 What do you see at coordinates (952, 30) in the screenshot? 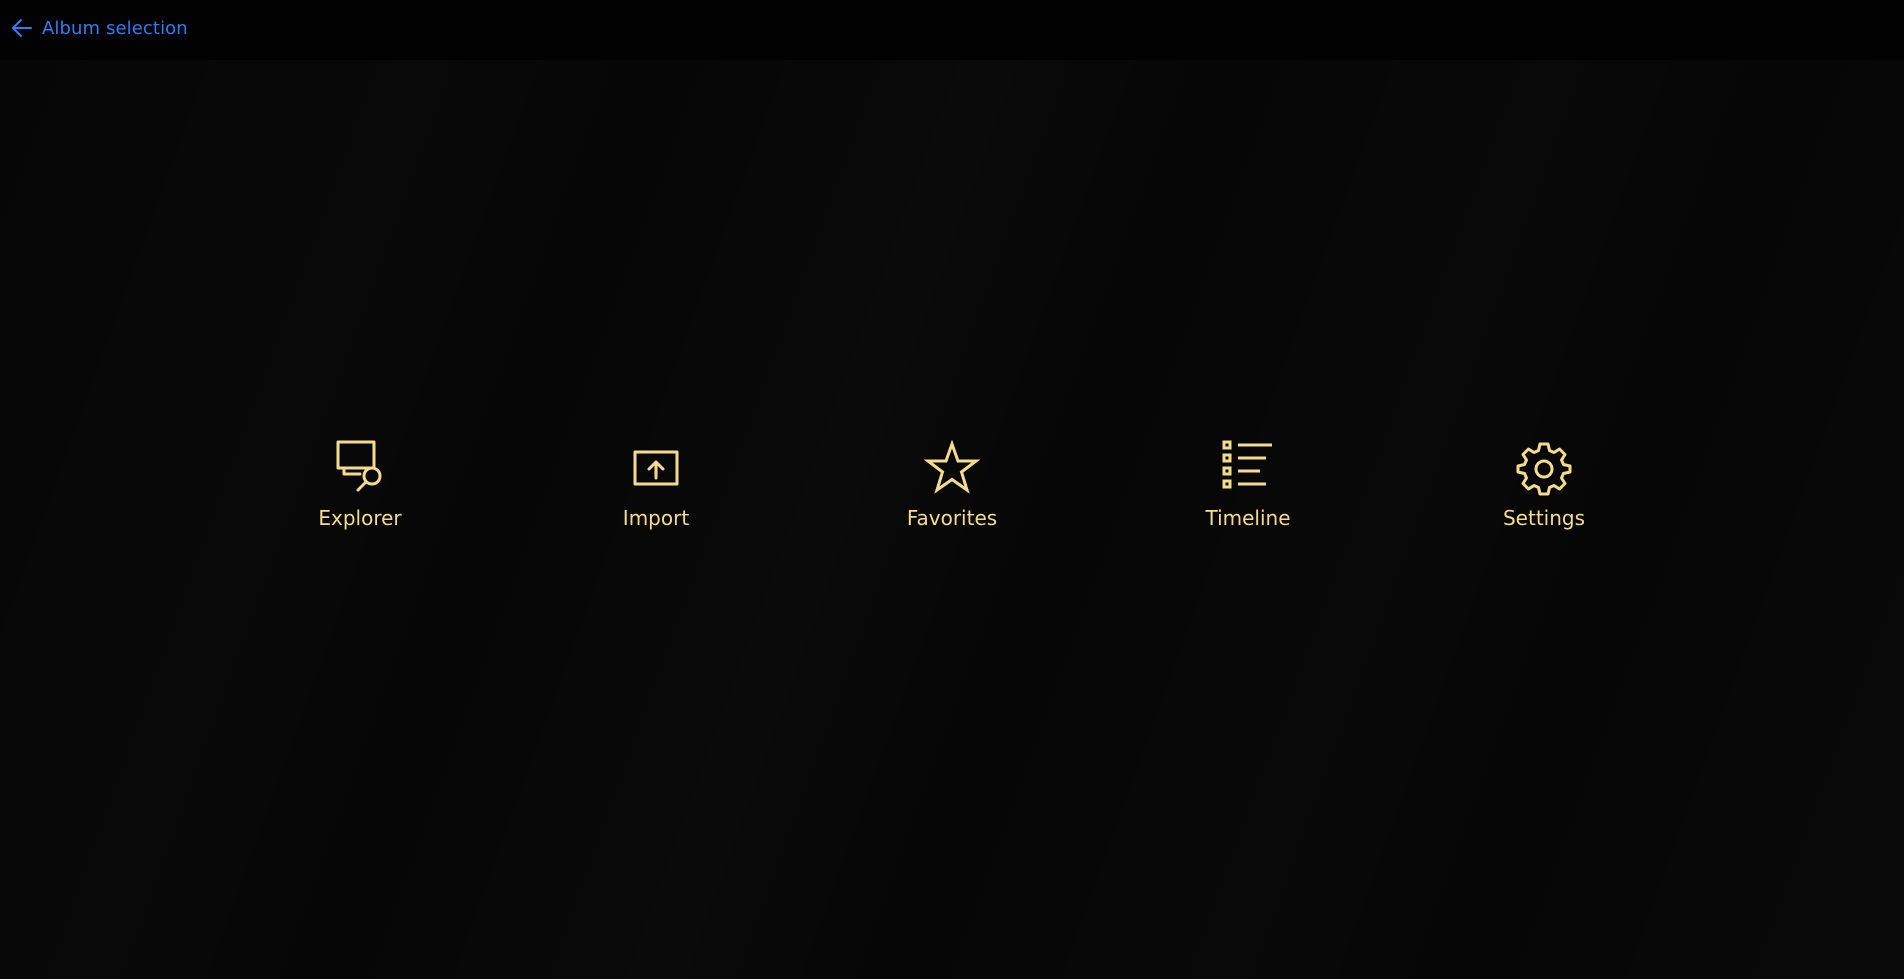
I see `top-bar: Album selection` at bounding box center [952, 30].